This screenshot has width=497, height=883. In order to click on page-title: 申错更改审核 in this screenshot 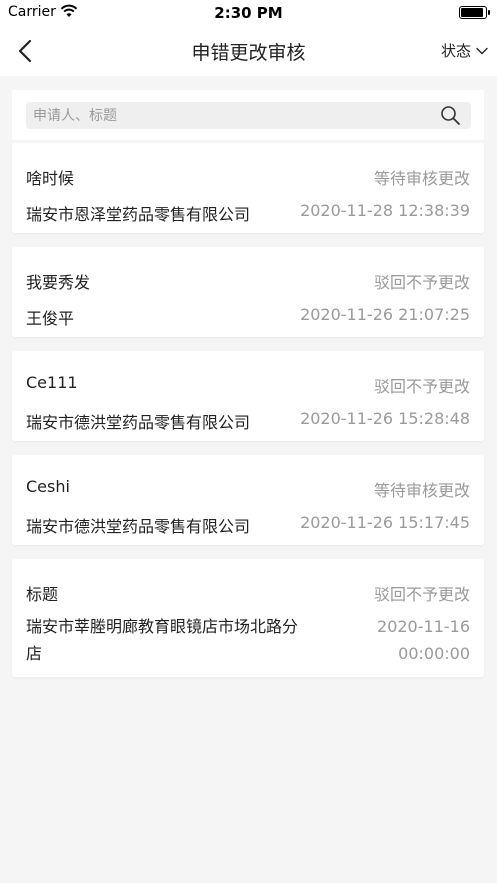, I will do `click(248, 53)`.